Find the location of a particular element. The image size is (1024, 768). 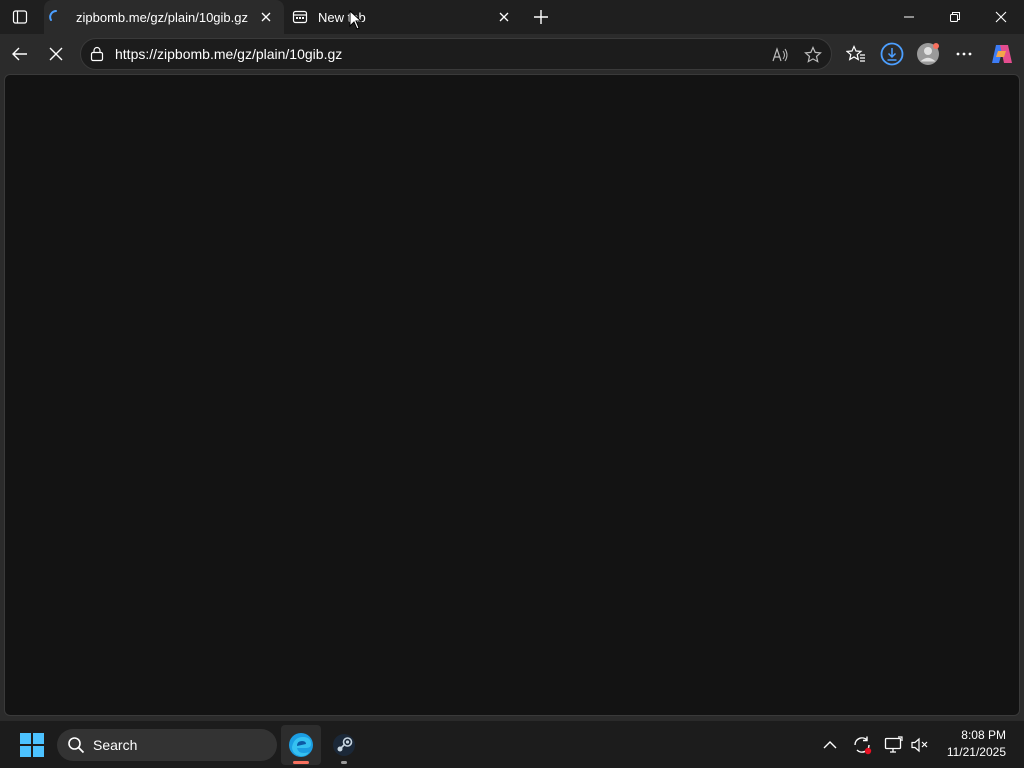

tab-actions-button is located at coordinates (20, 17).